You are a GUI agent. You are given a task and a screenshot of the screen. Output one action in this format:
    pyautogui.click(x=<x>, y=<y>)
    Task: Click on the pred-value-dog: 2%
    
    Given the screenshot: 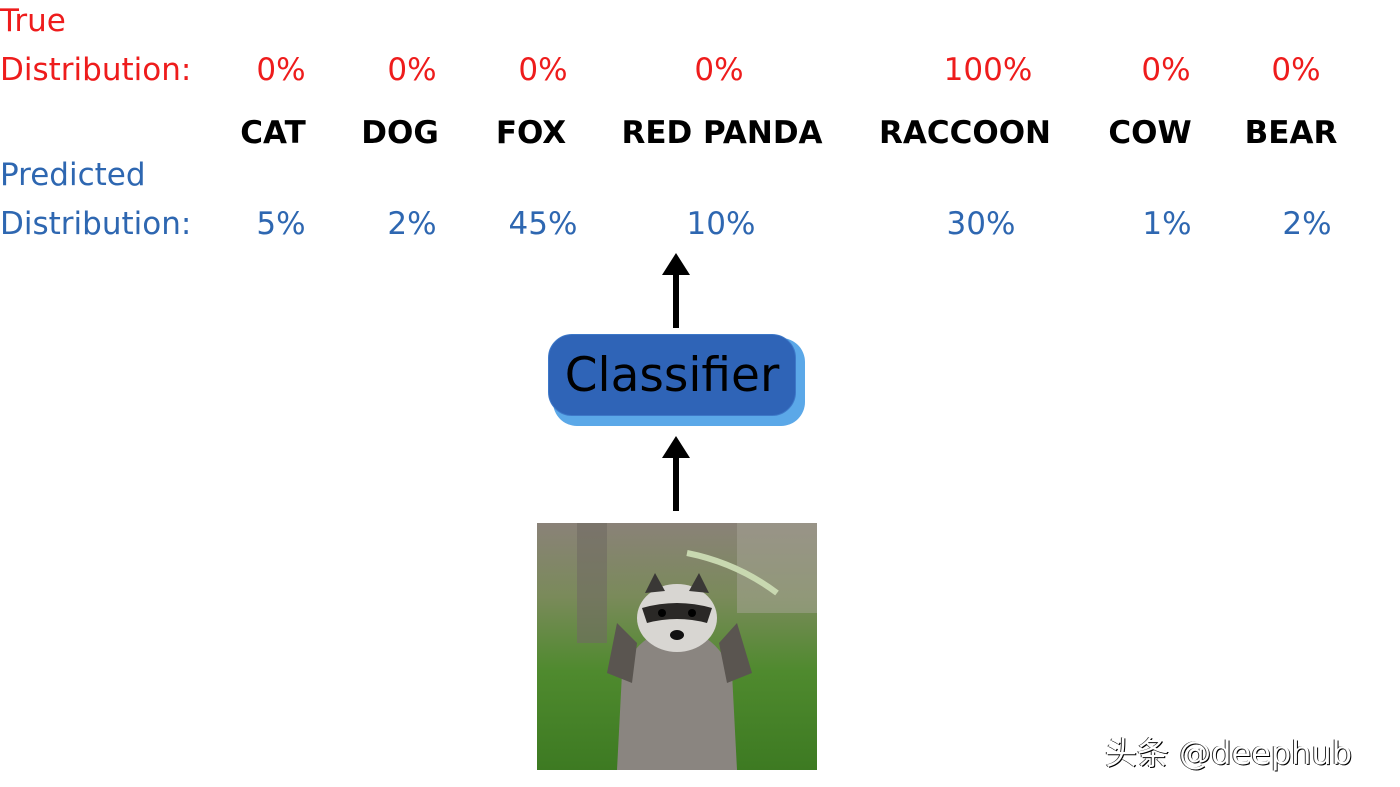 What is the action you would take?
    pyautogui.click(x=412, y=224)
    